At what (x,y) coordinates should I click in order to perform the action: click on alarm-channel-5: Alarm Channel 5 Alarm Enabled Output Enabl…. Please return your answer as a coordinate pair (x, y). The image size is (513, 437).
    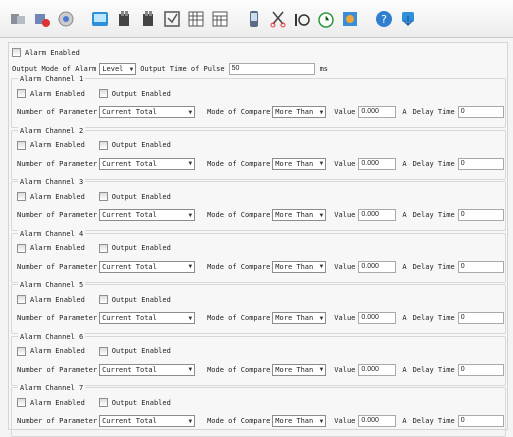
    Looking at the image, I should click on (258, 307).